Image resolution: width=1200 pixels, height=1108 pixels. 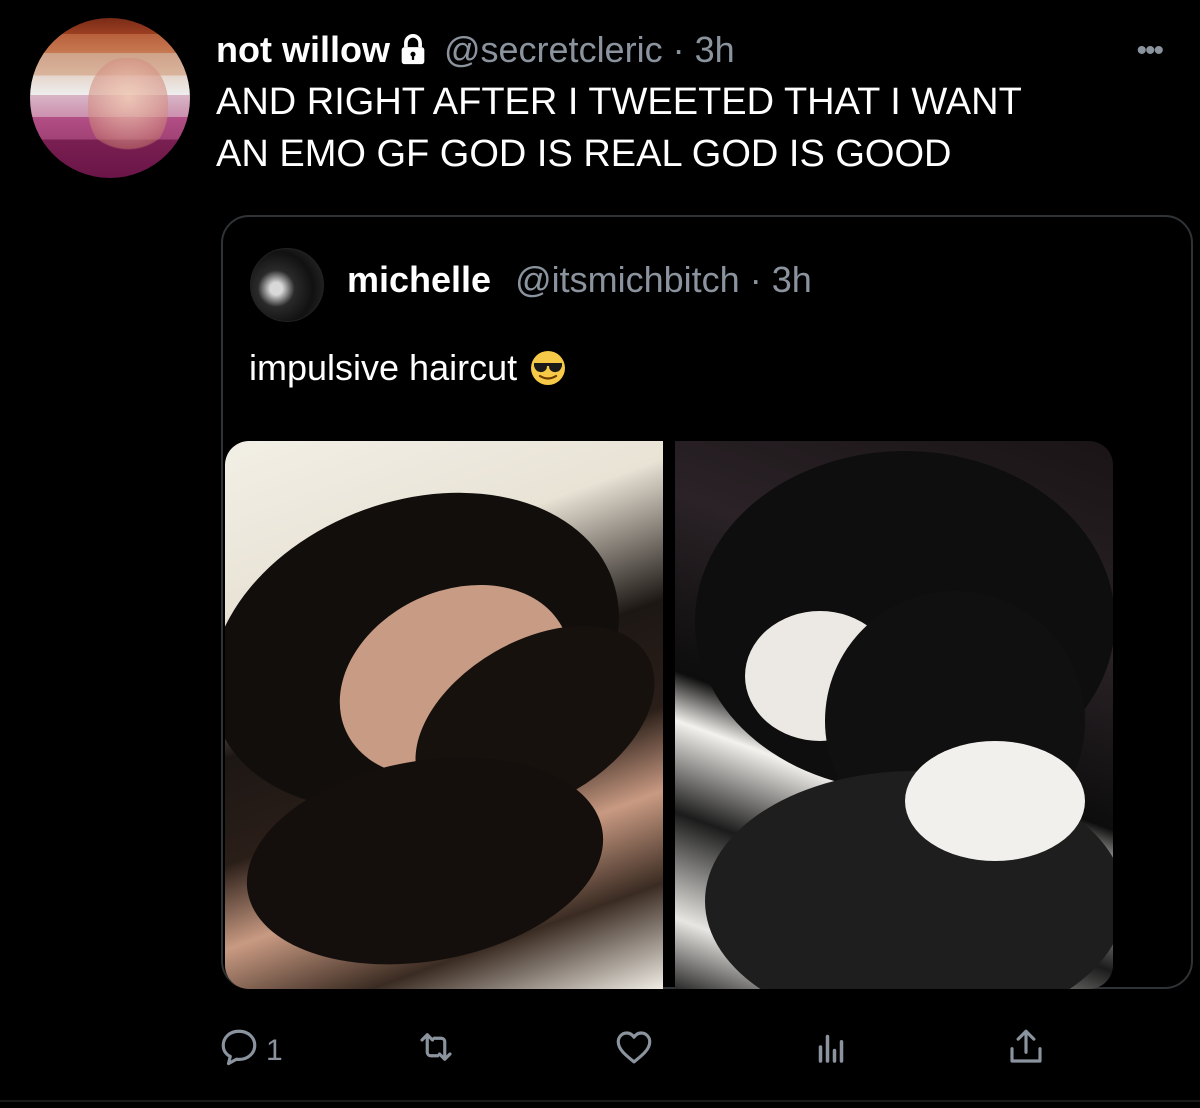 What do you see at coordinates (1149, 51) in the screenshot?
I see `more-options-button: •••` at bounding box center [1149, 51].